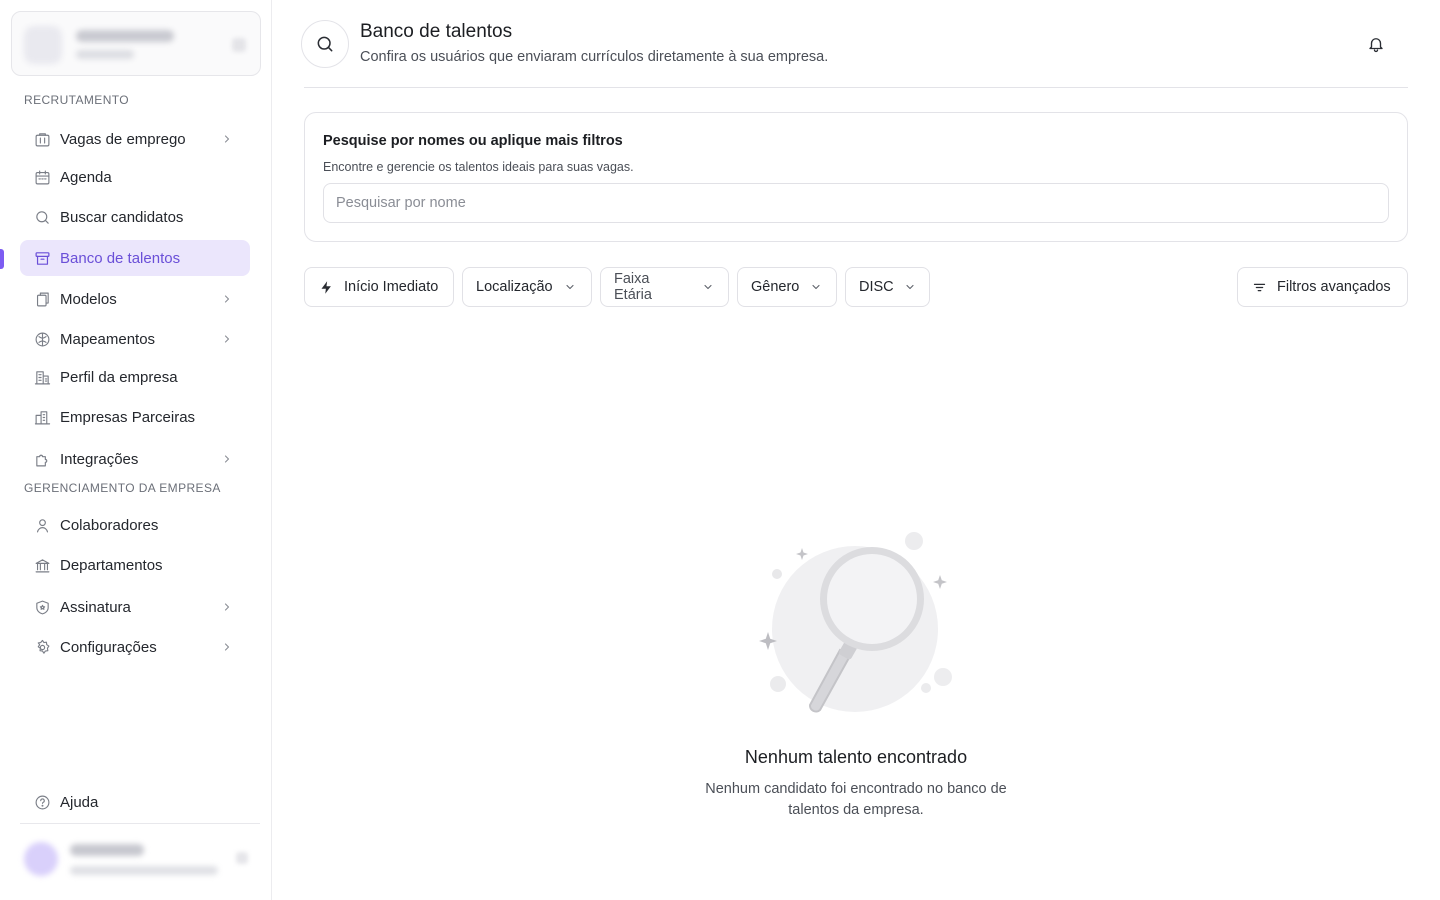  Describe the element at coordinates (123, 139) in the screenshot. I see `sidebar-item-label: Vagas de emprego` at that location.